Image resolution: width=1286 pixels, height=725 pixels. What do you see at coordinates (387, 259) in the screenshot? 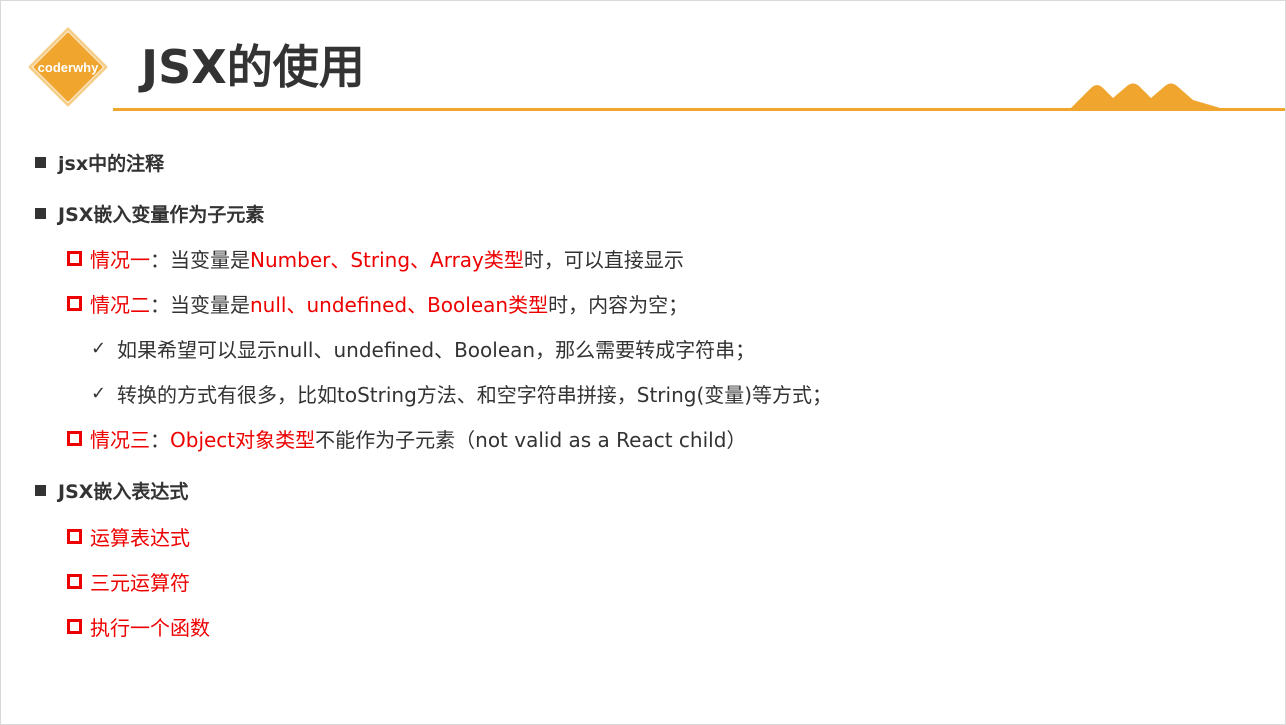
I see `case-highlight: Number、String、Array类型` at bounding box center [387, 259].